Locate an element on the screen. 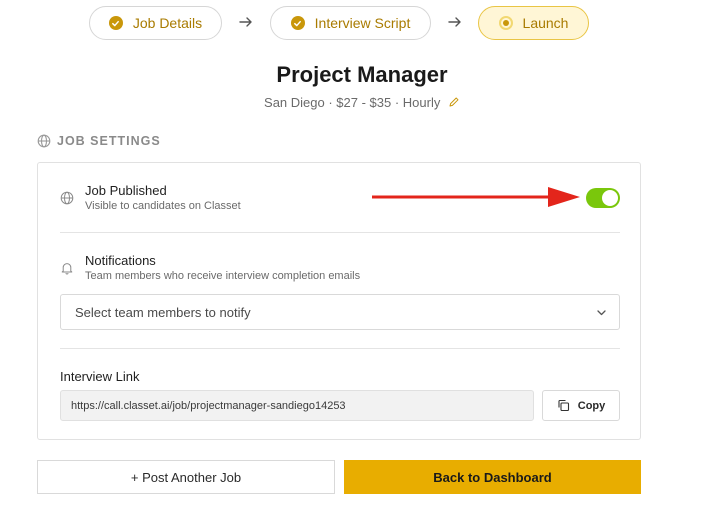  chevron-down-icon is located at coordinates (601, 313).